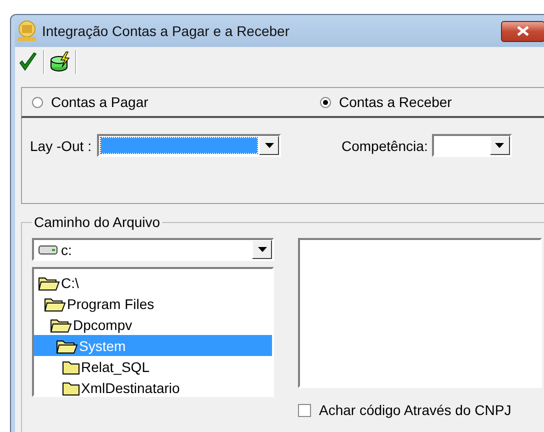 The image size is (544, 432). What do you see at coordinates (427, 102) in the screenshot?
I see `account-type-radio: Contas a Receber` at bounding box center [427, 102].